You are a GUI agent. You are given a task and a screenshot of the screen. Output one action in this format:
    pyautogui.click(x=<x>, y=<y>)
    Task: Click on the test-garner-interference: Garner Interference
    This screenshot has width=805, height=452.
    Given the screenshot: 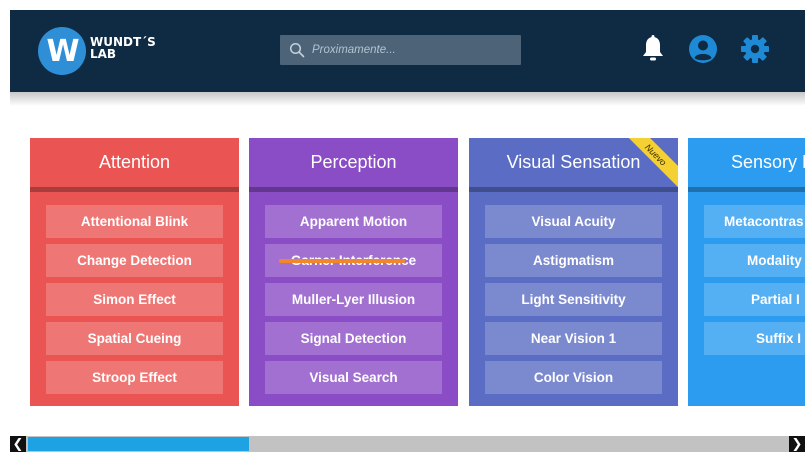 What is the action you would take?
    pyautogui.click(x=353, y=260)
    